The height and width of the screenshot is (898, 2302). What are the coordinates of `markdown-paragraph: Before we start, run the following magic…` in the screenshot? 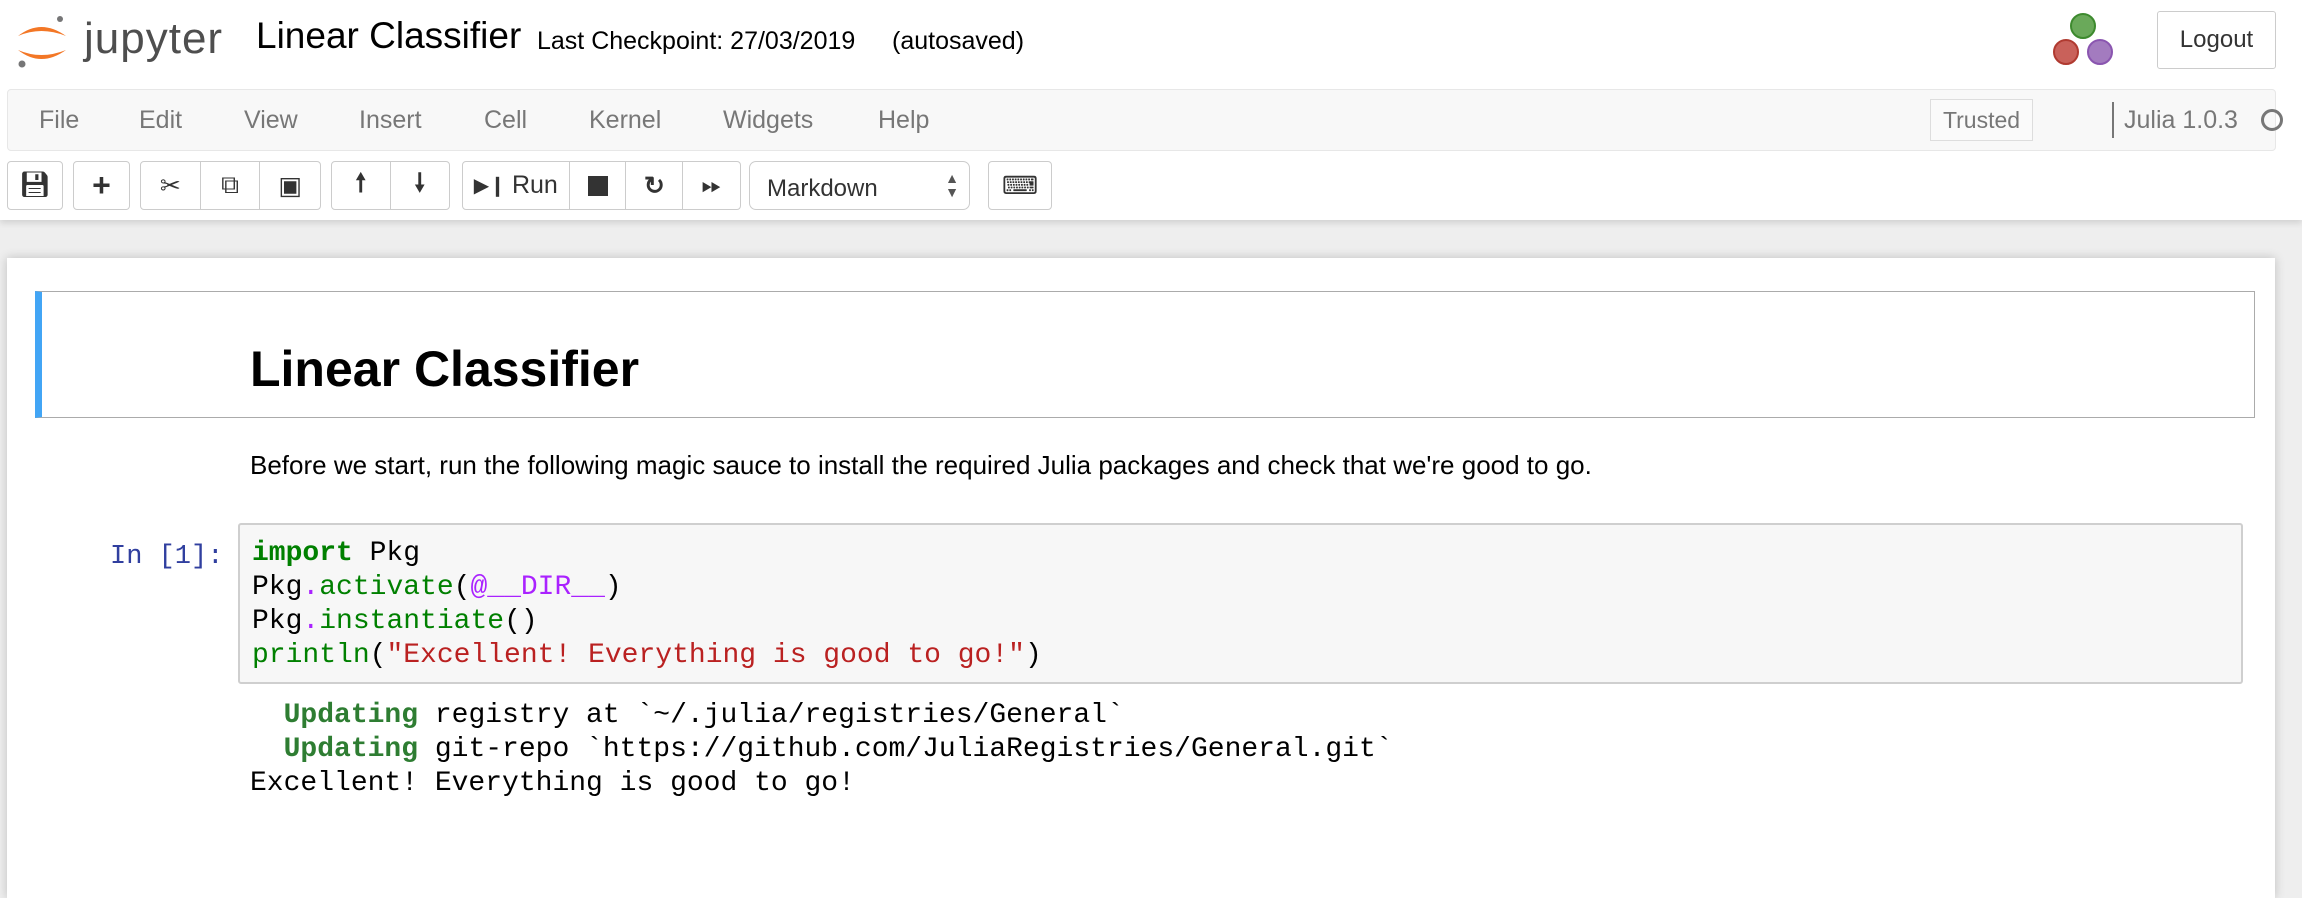 It's located at (921, 465).